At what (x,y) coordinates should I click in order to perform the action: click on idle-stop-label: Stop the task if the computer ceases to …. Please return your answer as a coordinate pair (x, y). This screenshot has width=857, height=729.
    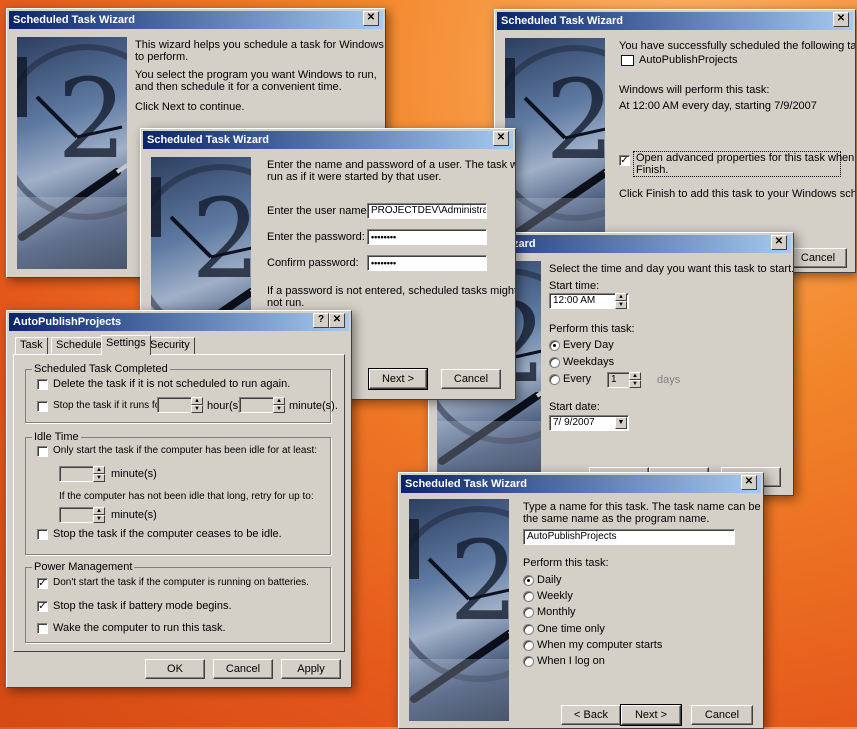
    Looking at the image, I should click on (167, 534).